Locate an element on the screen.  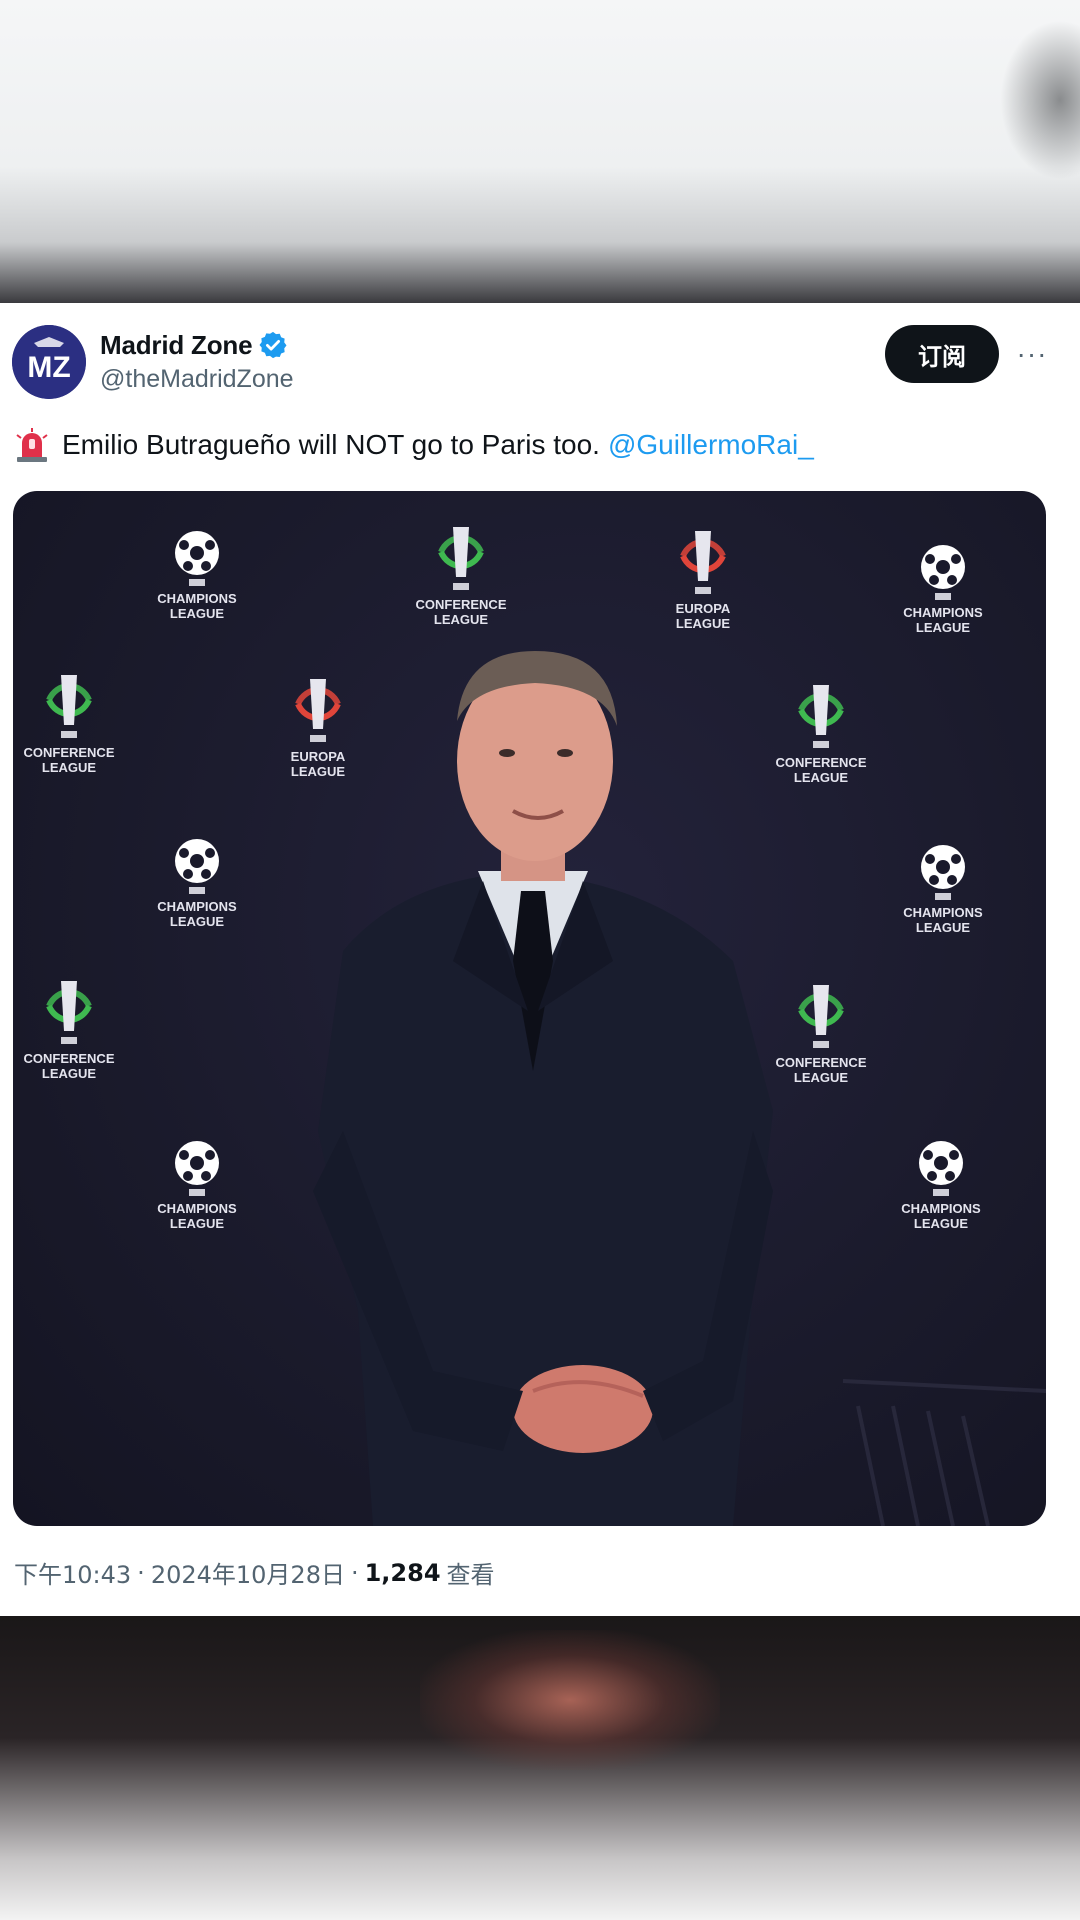
mention-link: @GuillermoRai_ is located at coordinates (711, 445).